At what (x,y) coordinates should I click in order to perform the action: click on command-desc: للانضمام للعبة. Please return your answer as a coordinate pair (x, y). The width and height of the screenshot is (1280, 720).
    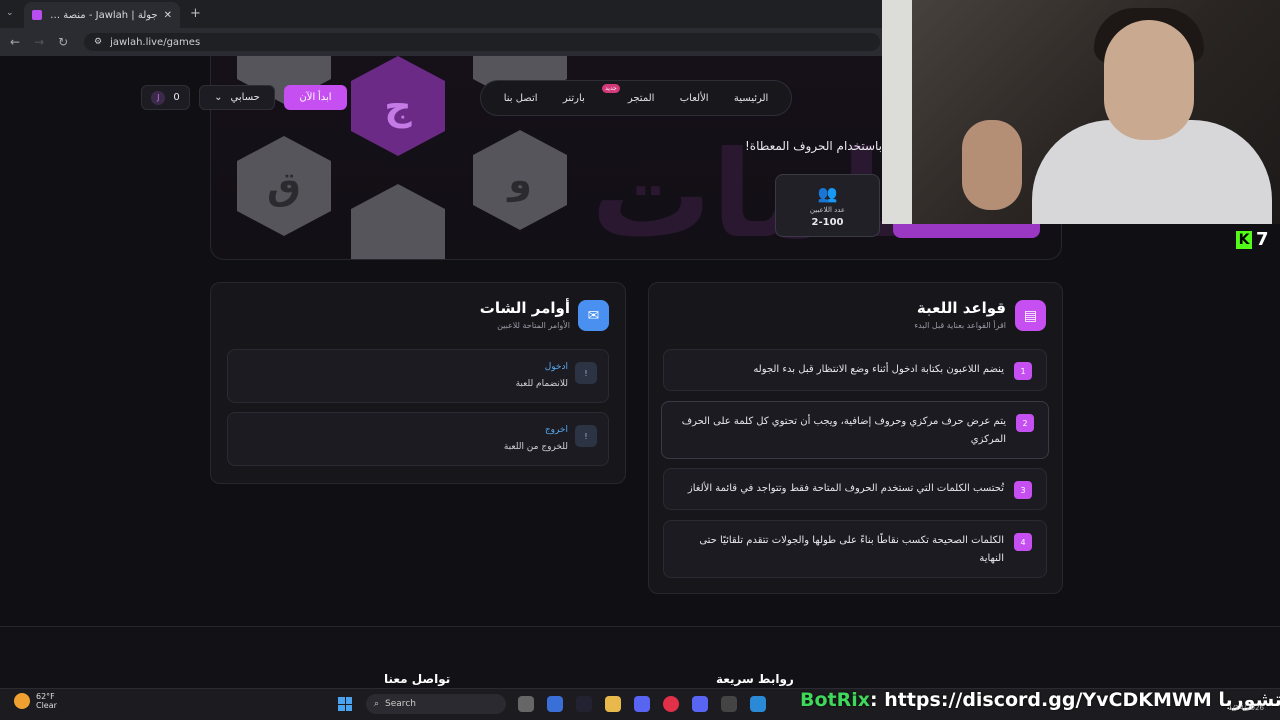
    Looking at the image, I should click on (541, 384).